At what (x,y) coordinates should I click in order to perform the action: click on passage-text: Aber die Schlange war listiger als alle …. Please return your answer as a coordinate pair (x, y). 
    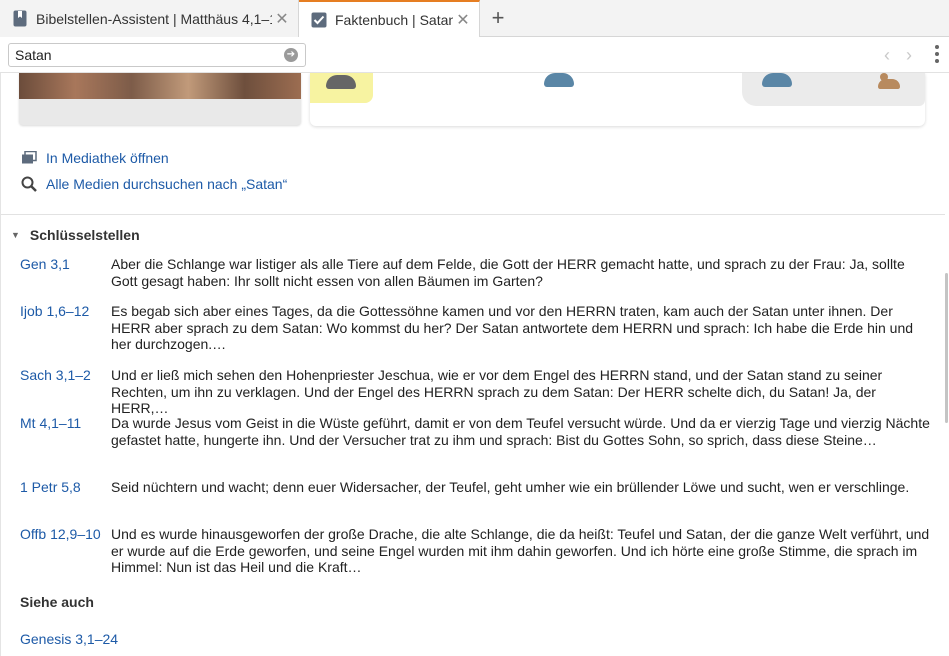
    Looking at the image, I should click on (508, 272).